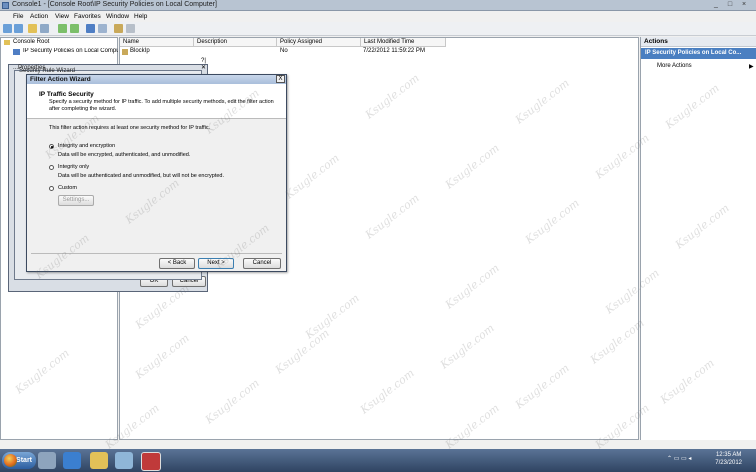 The width and height of the screenshot is (756, 472). Describe the element at coordinates (140, 51) in the screenshot. I see `row-name: BlockIp` at that location.